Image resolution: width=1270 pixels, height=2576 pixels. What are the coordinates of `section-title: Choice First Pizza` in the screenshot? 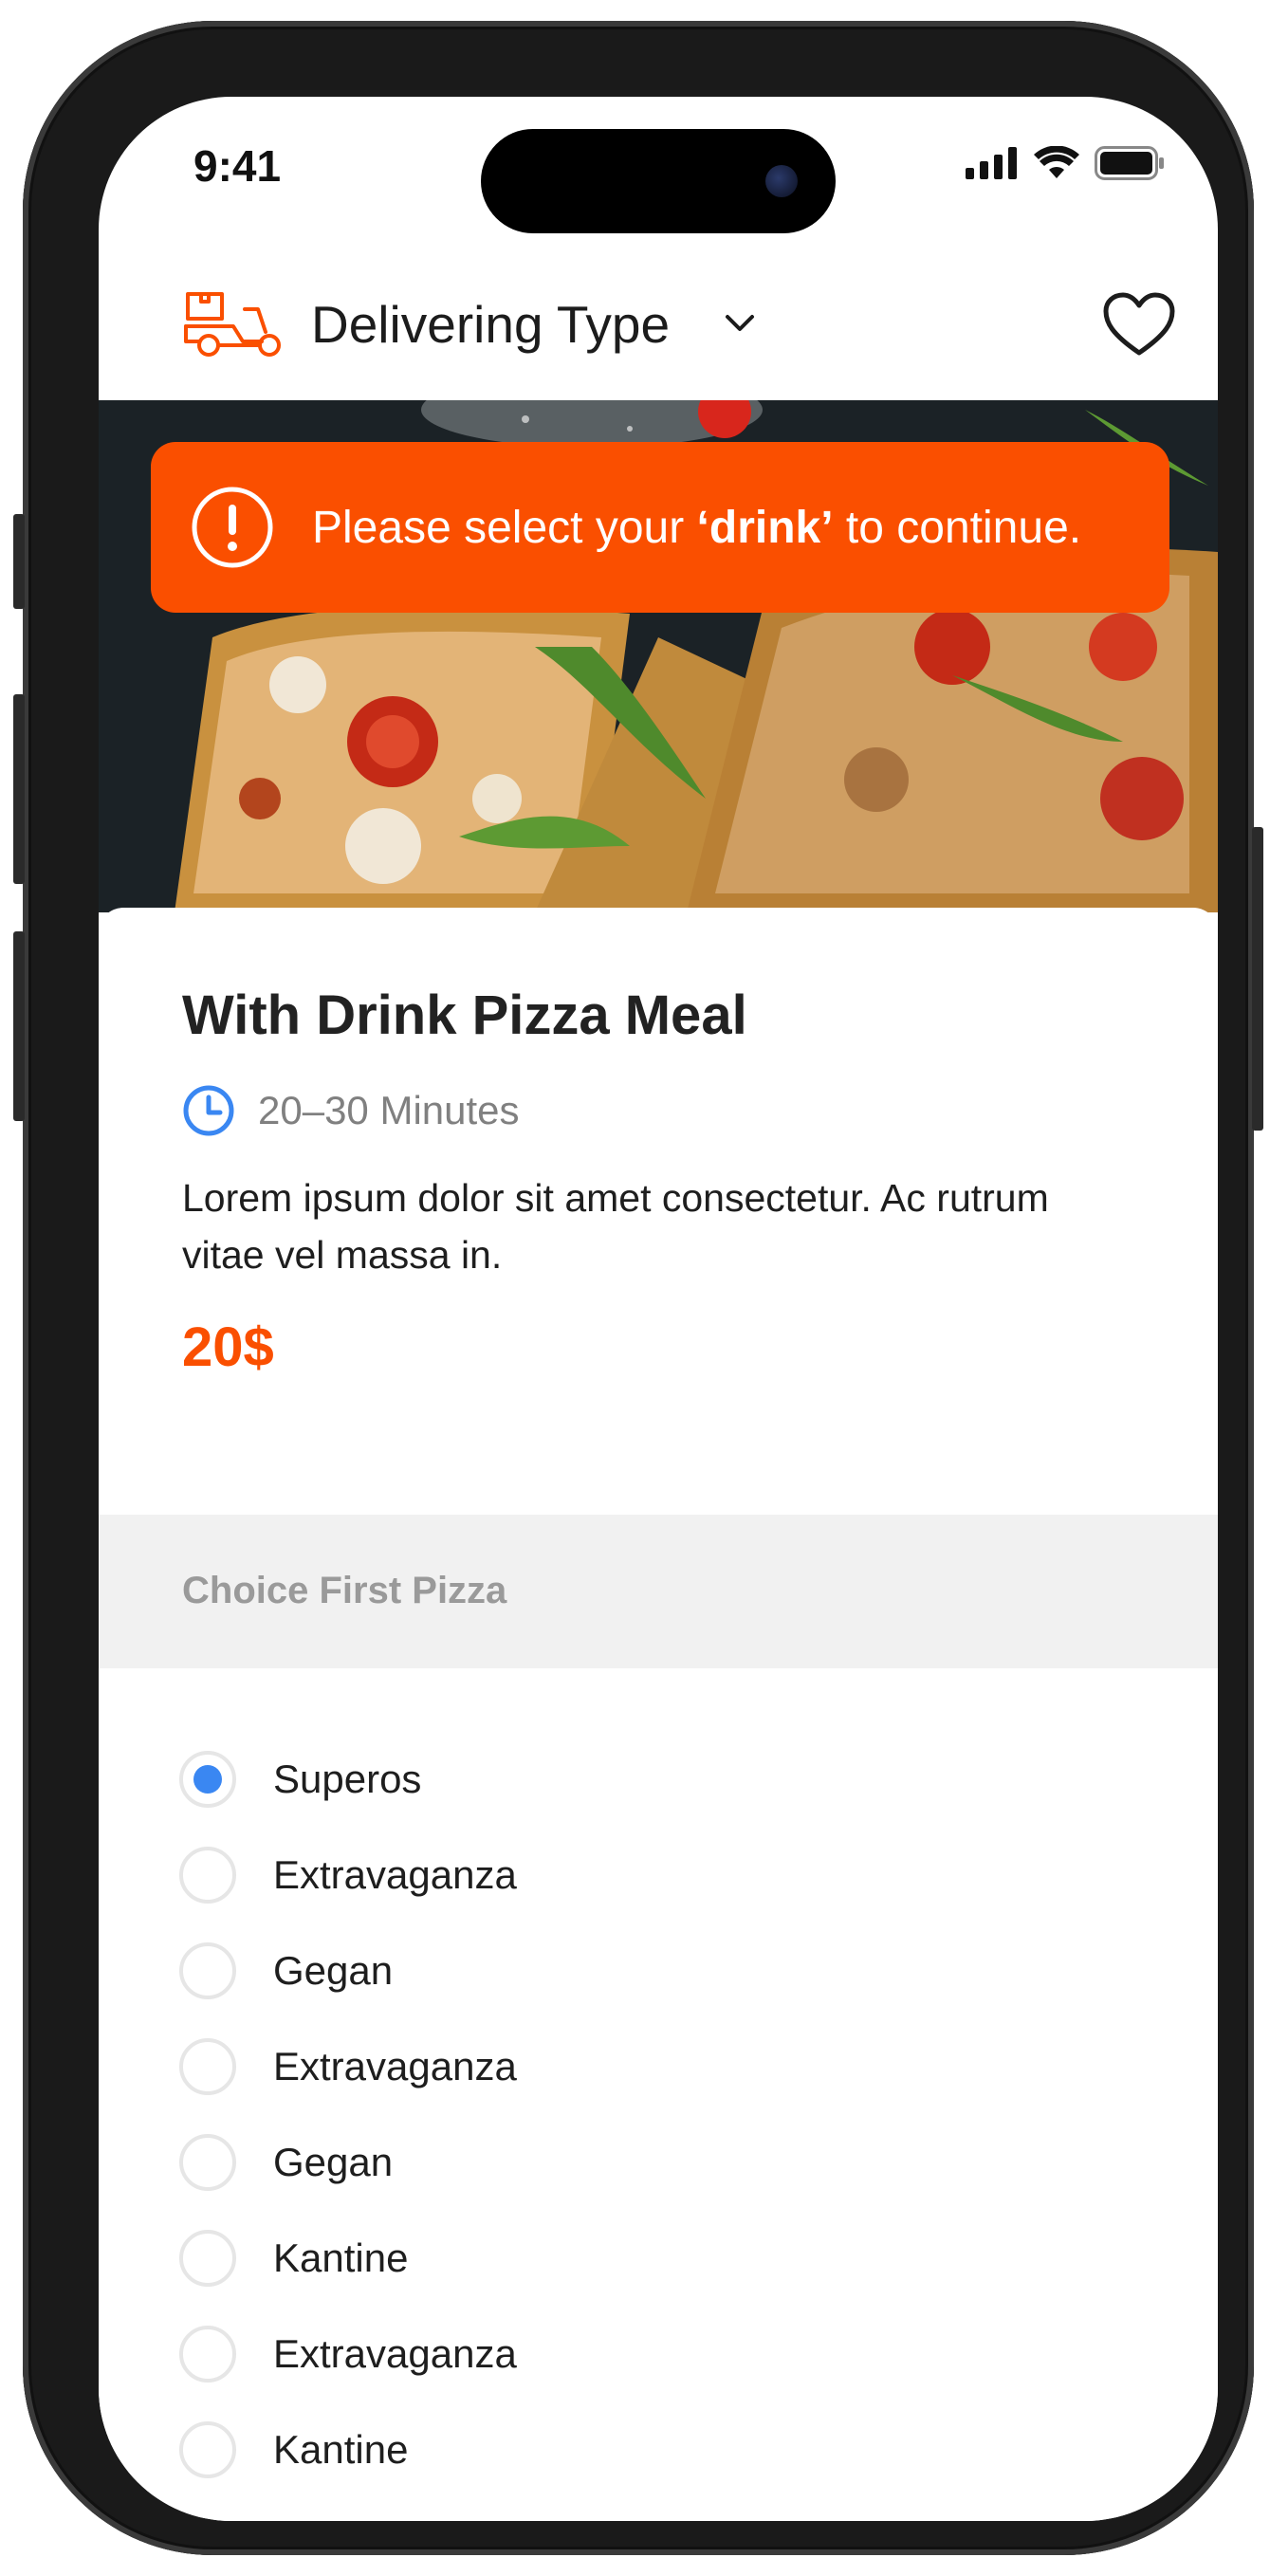 It's located at (344, 1590).